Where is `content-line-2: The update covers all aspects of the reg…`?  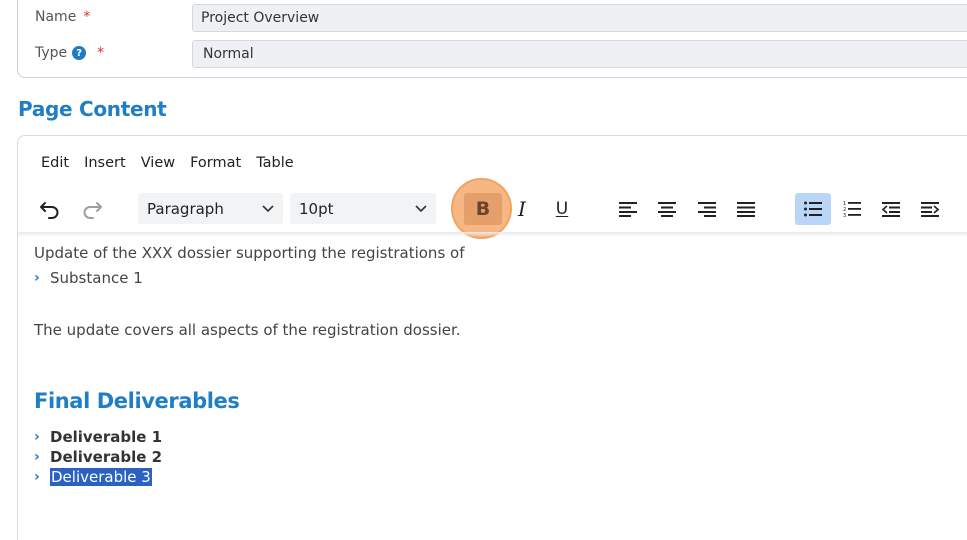
content-line-2: The update covers all aspects of the reg… is located at coordinates (247, 330).